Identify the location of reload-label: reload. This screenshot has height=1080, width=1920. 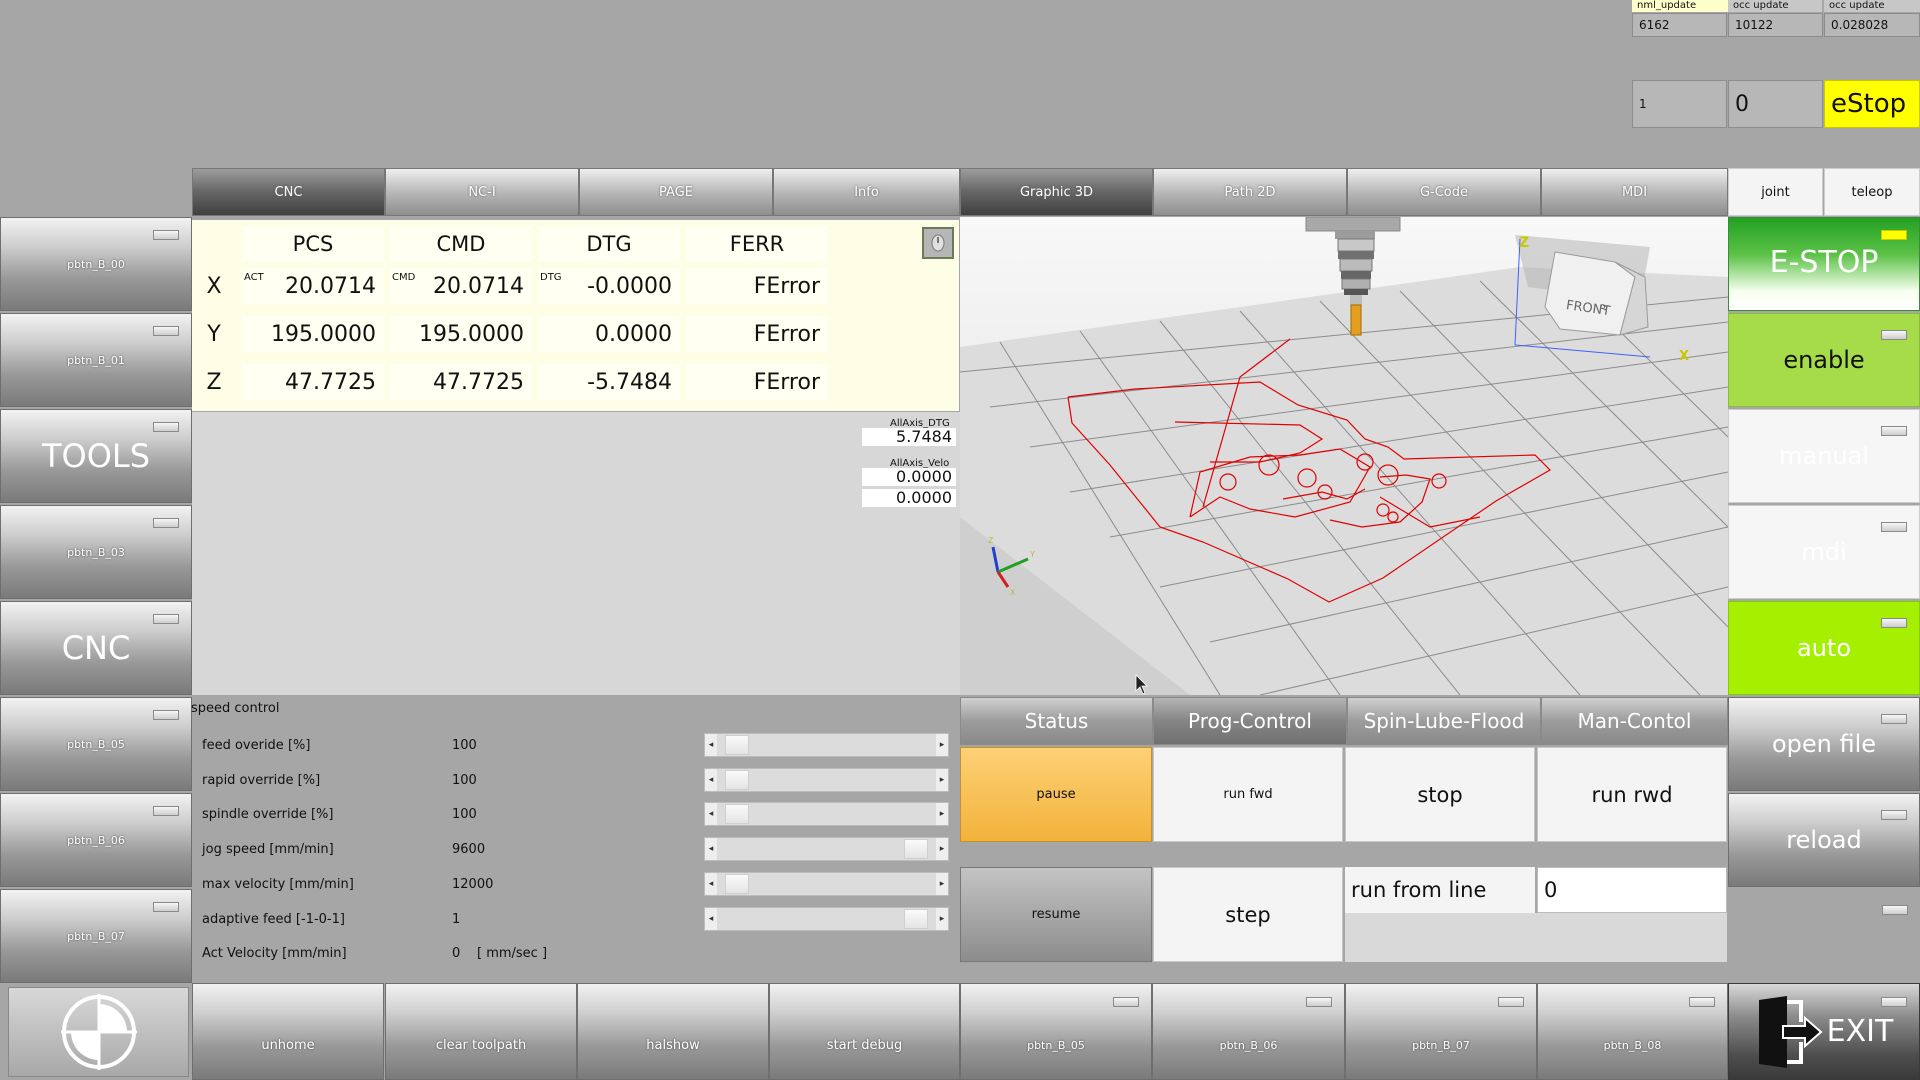
(1824, 840).